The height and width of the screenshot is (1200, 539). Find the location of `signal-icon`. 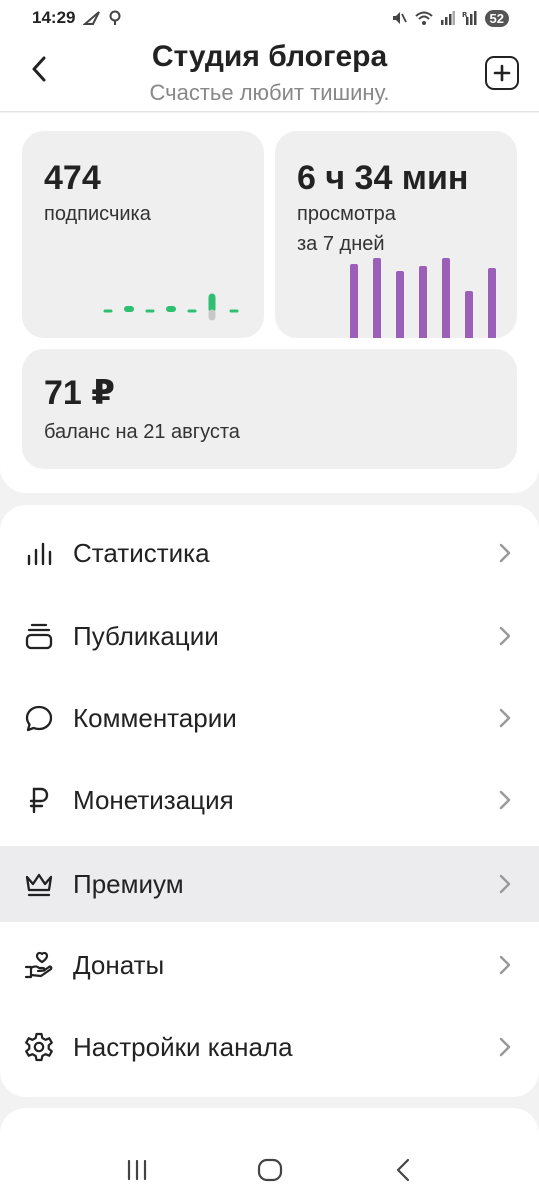

signal-icon is located at coordinates (447, 18).